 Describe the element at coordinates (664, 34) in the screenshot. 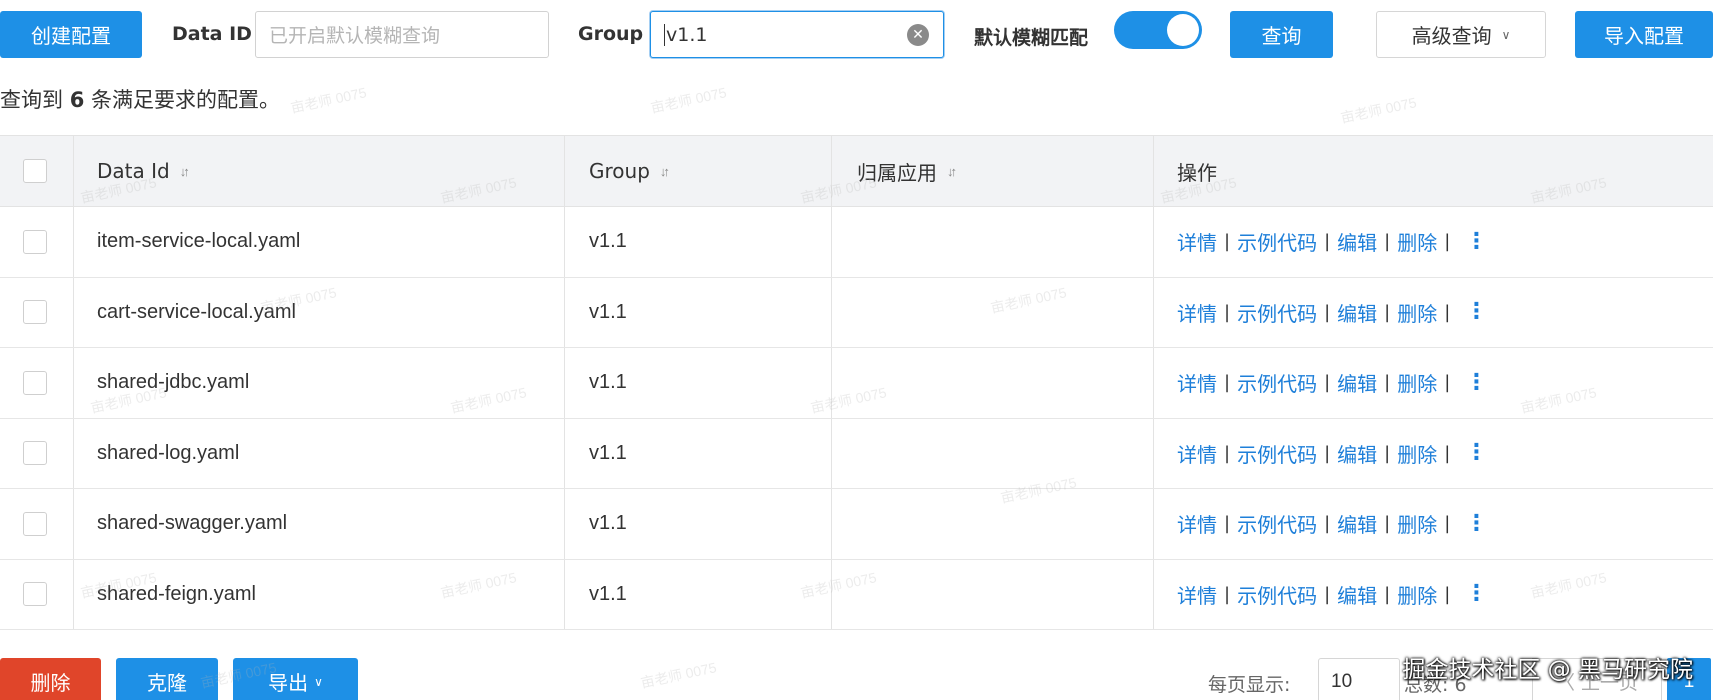

I see `text-caret` at that location.